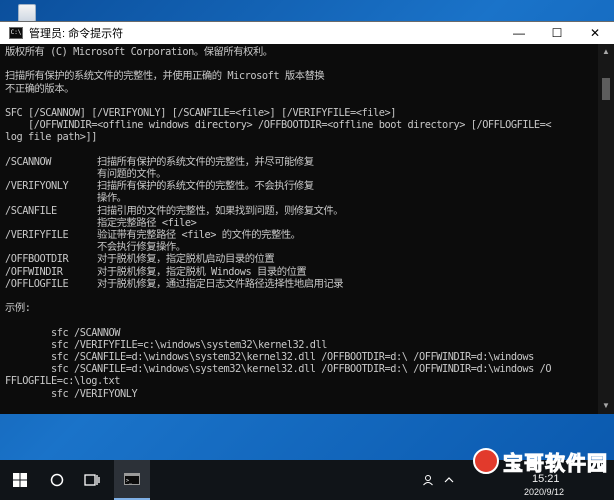  I want to click on title-bar: C:\ 管理员: 命令提示符 — ☐ ✕, so click(307, 33).